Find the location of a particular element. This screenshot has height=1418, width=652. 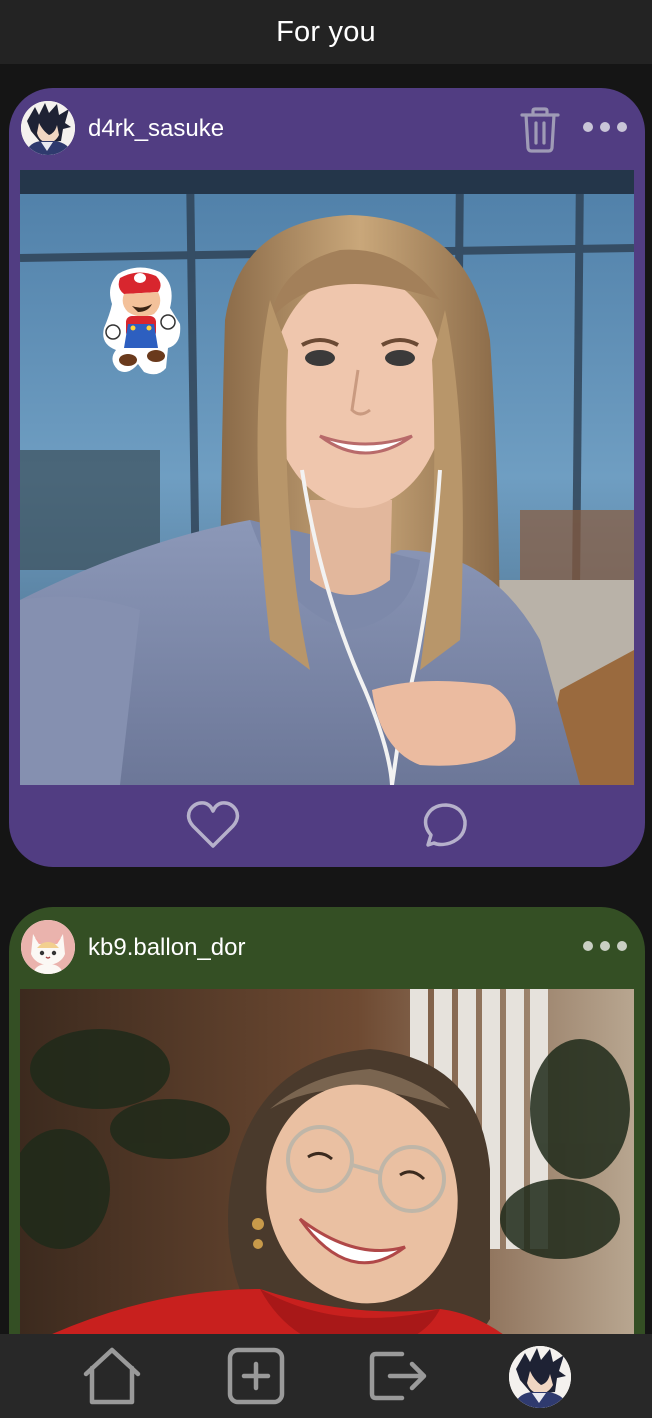

post-username: kb9.ballon_dor is located at coordinates (166, 948).